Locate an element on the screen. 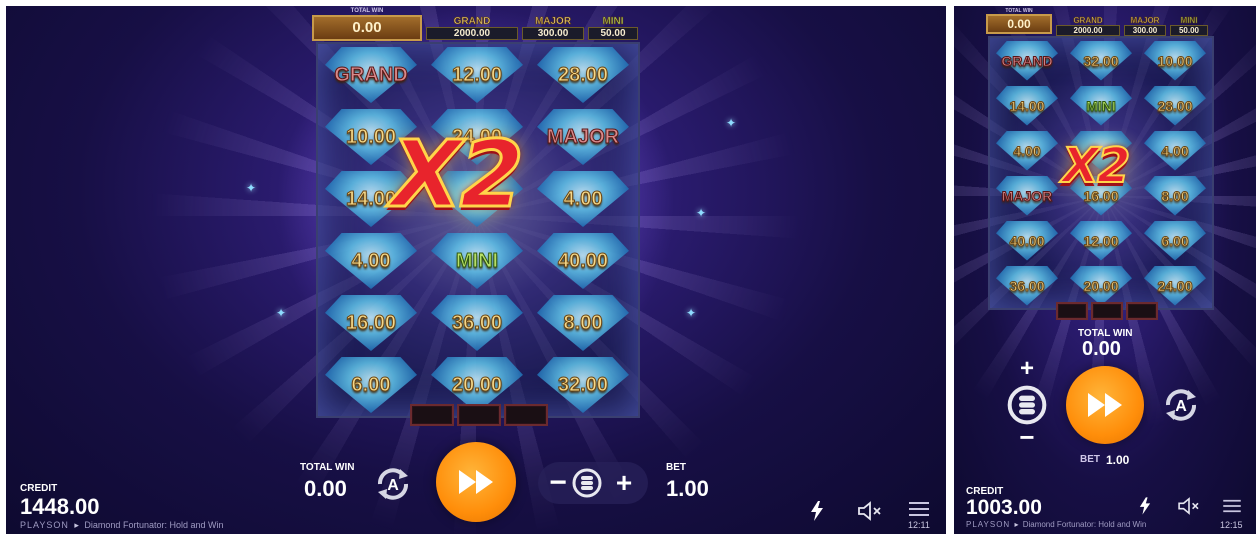 This screenshot has width=1258, height=534. jackpot-major: MAJOR 300.00 is located at coordinates (553, 28).